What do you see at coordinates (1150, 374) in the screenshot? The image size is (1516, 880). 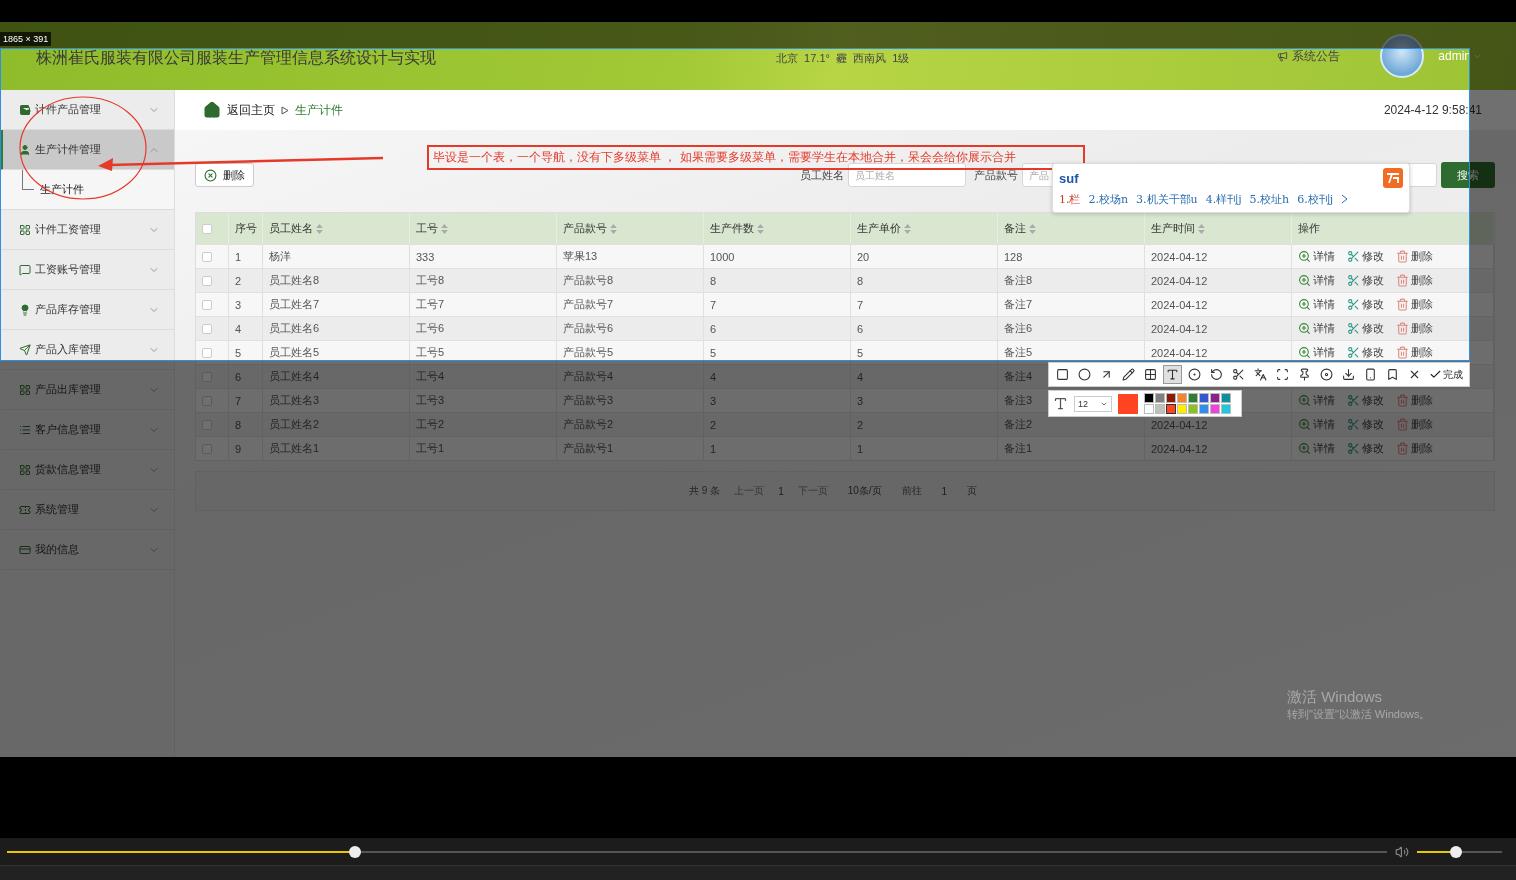 I see `mosaic-icon` at bounding box center [1150, 374].